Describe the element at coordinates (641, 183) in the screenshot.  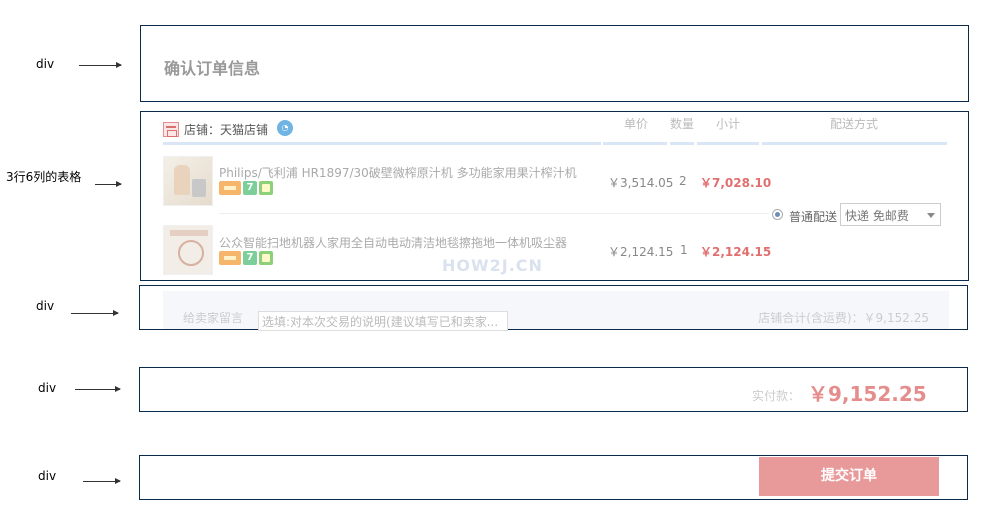
I see `unit-price: ￥3,514.05` at that location.